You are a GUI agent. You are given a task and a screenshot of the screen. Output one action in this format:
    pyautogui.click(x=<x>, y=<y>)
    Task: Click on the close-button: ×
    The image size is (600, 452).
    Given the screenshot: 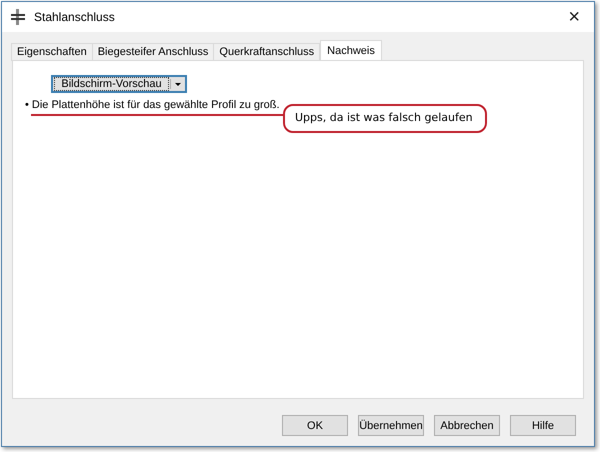 What is the action you would take?
    pyautogui.click(x=574, y=17)
    